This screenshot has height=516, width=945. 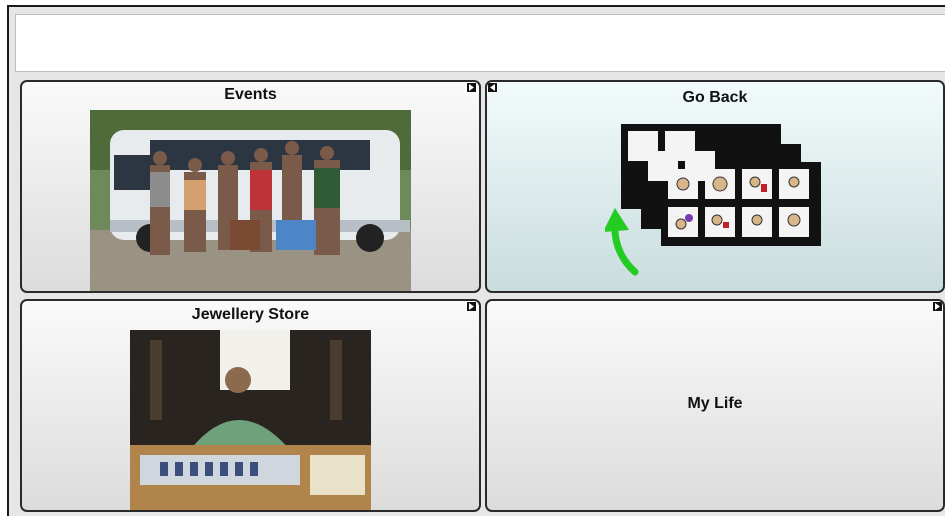 What do you see at coordinates (250, 94) in the screenshot?
I see `events-label: Events` at bounding box center [250, 94].